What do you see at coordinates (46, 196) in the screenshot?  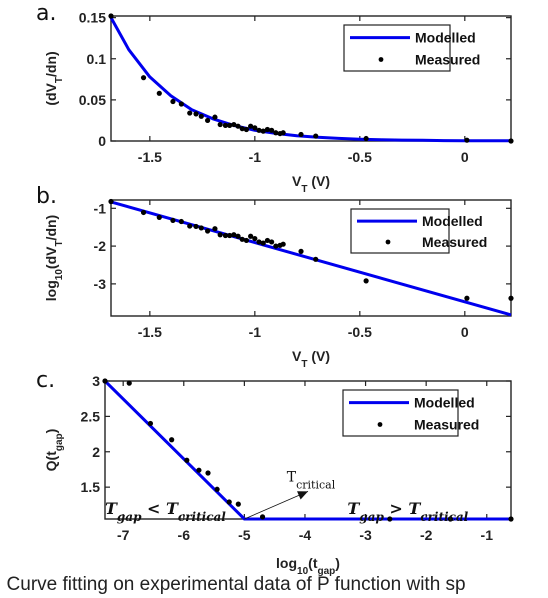 I see `panel-label: b.` at bounding box center [46, 196].